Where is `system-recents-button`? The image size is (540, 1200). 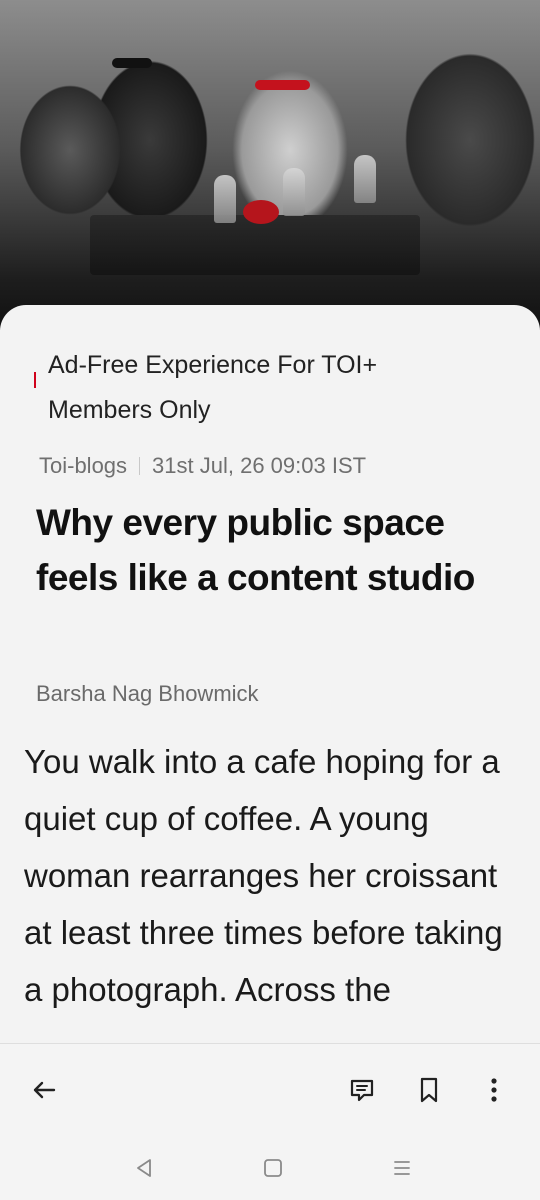 system-recents-button is located at coordinates (402, 1168).